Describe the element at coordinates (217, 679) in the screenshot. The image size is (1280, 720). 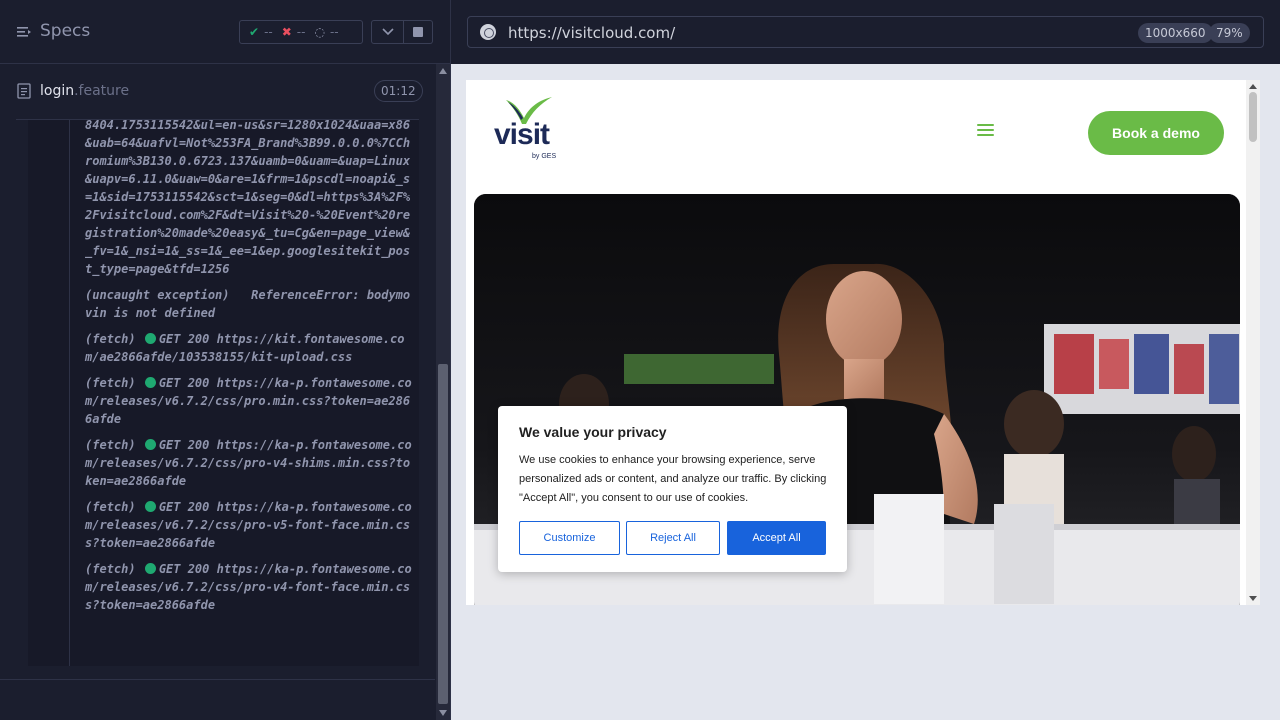
I see `panel-divider` at that location.